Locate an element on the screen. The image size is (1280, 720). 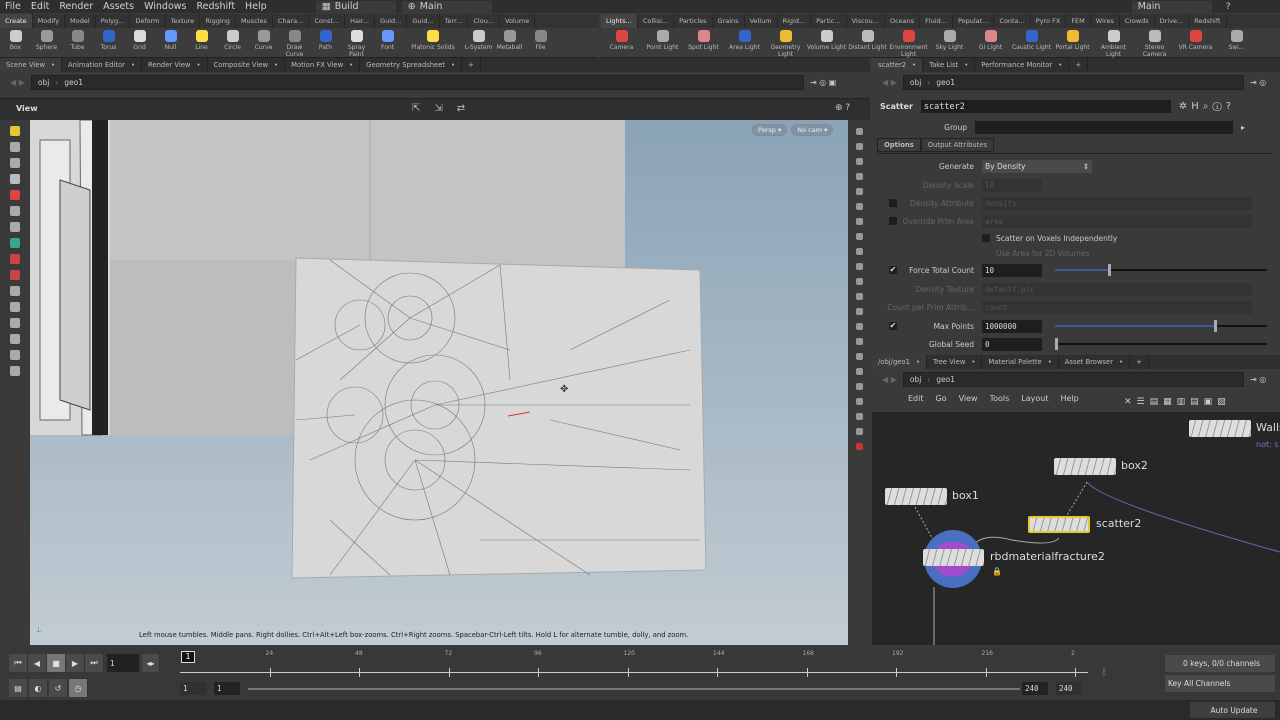
tool-portal-light: Portal Light is located at coordinates (1072, 40).